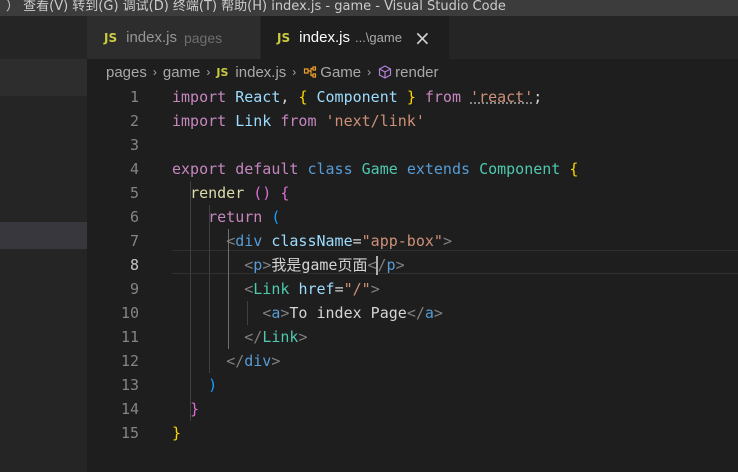 This screenshot has width=738, height=472. Describe the element at coordinates (340, 72) in the screenshot. I see `breadcrumb-item-class: Game` at that location.